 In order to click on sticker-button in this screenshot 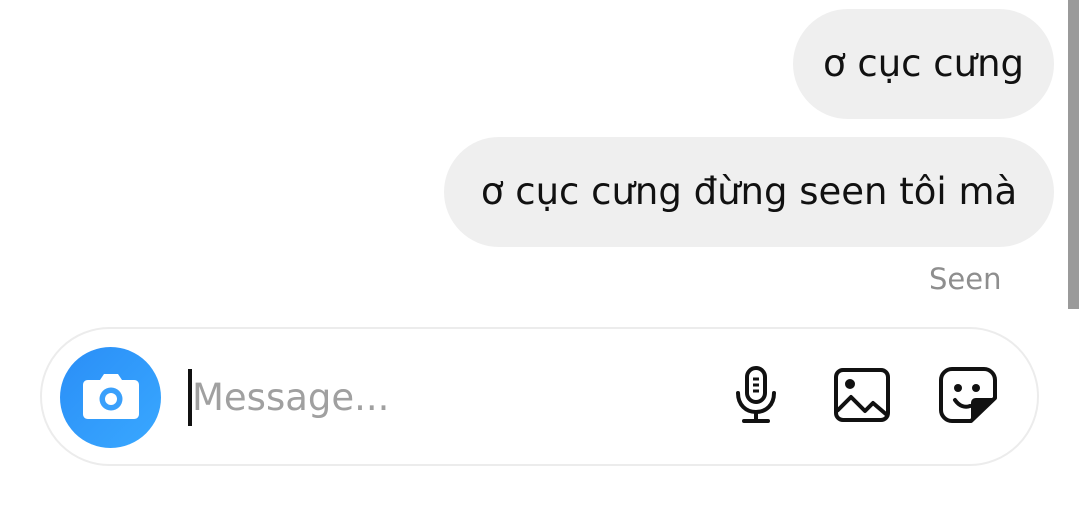, I will do `click(968, 397)`.